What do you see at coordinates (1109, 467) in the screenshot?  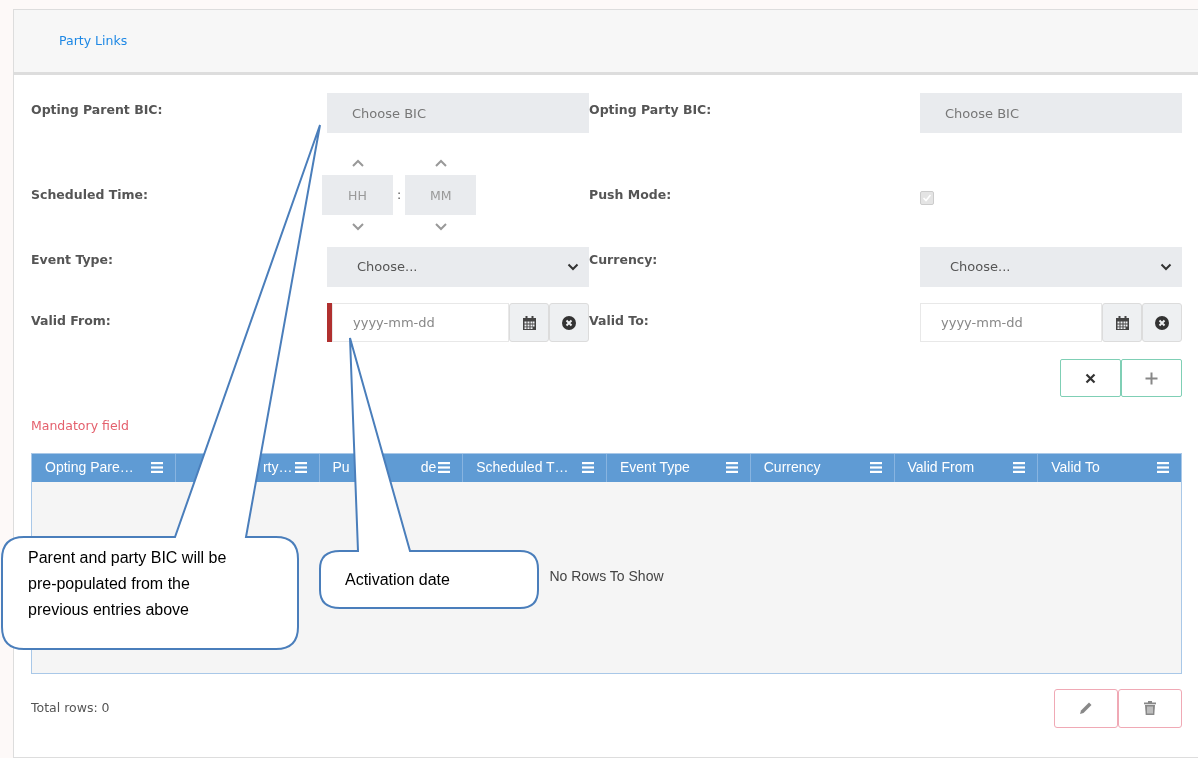 I see `column-header: Valid To` at bounding box center [1109, 467].